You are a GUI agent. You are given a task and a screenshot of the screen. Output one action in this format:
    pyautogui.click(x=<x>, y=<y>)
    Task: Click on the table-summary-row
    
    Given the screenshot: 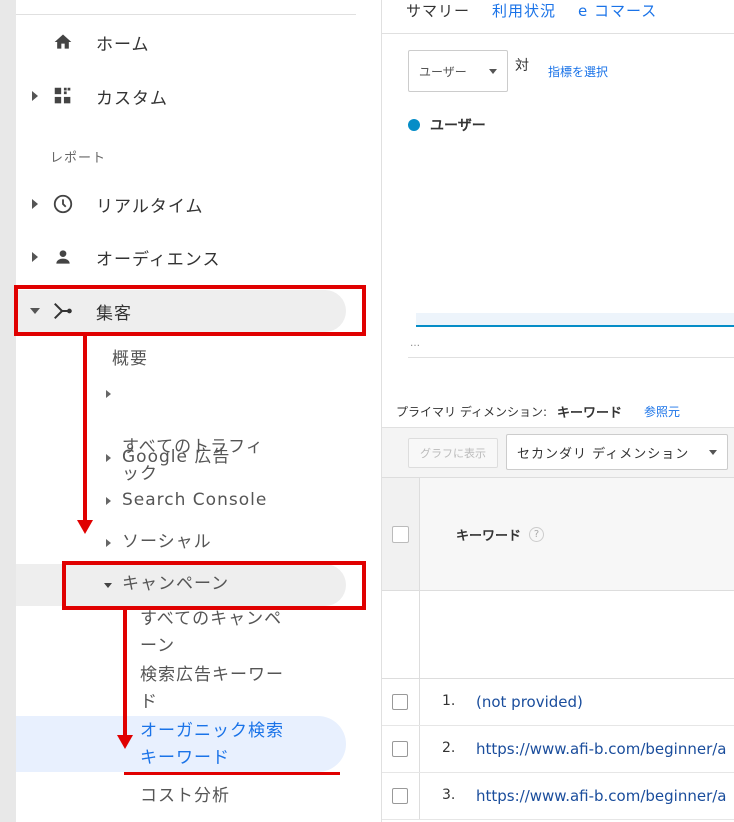 What is the action you would take?
    pyautogui.click(x=558, y=635)
    